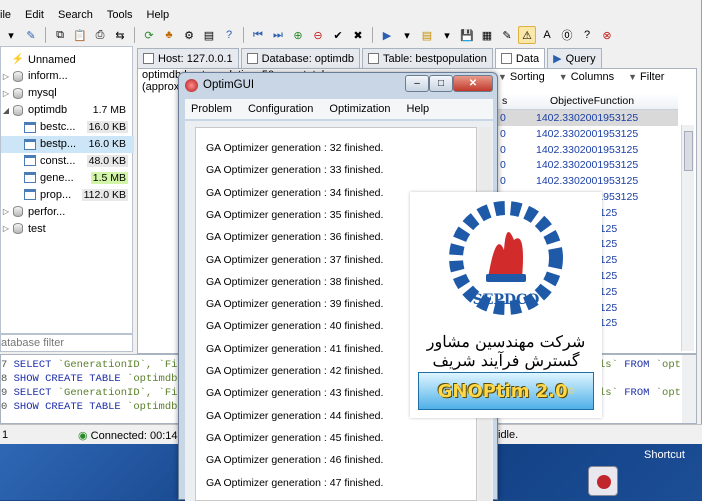 This screenshot has width=702, height=501. Describe the element at coordinates (358, 35) in the screenshot. I see `cancel-record-icon: ✖` at that location.